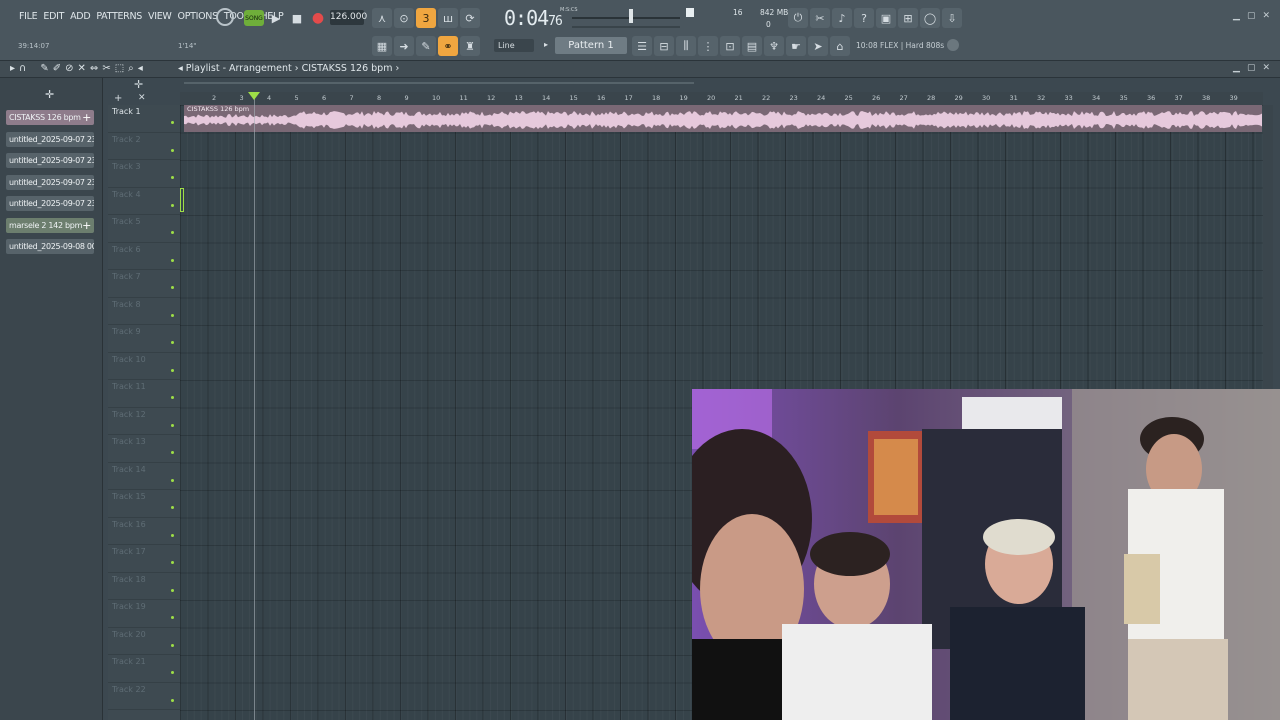 Image resolution: width=1280 pixels, height=720 pixels. I want to click on play-button: ▶, so click(276, 18).